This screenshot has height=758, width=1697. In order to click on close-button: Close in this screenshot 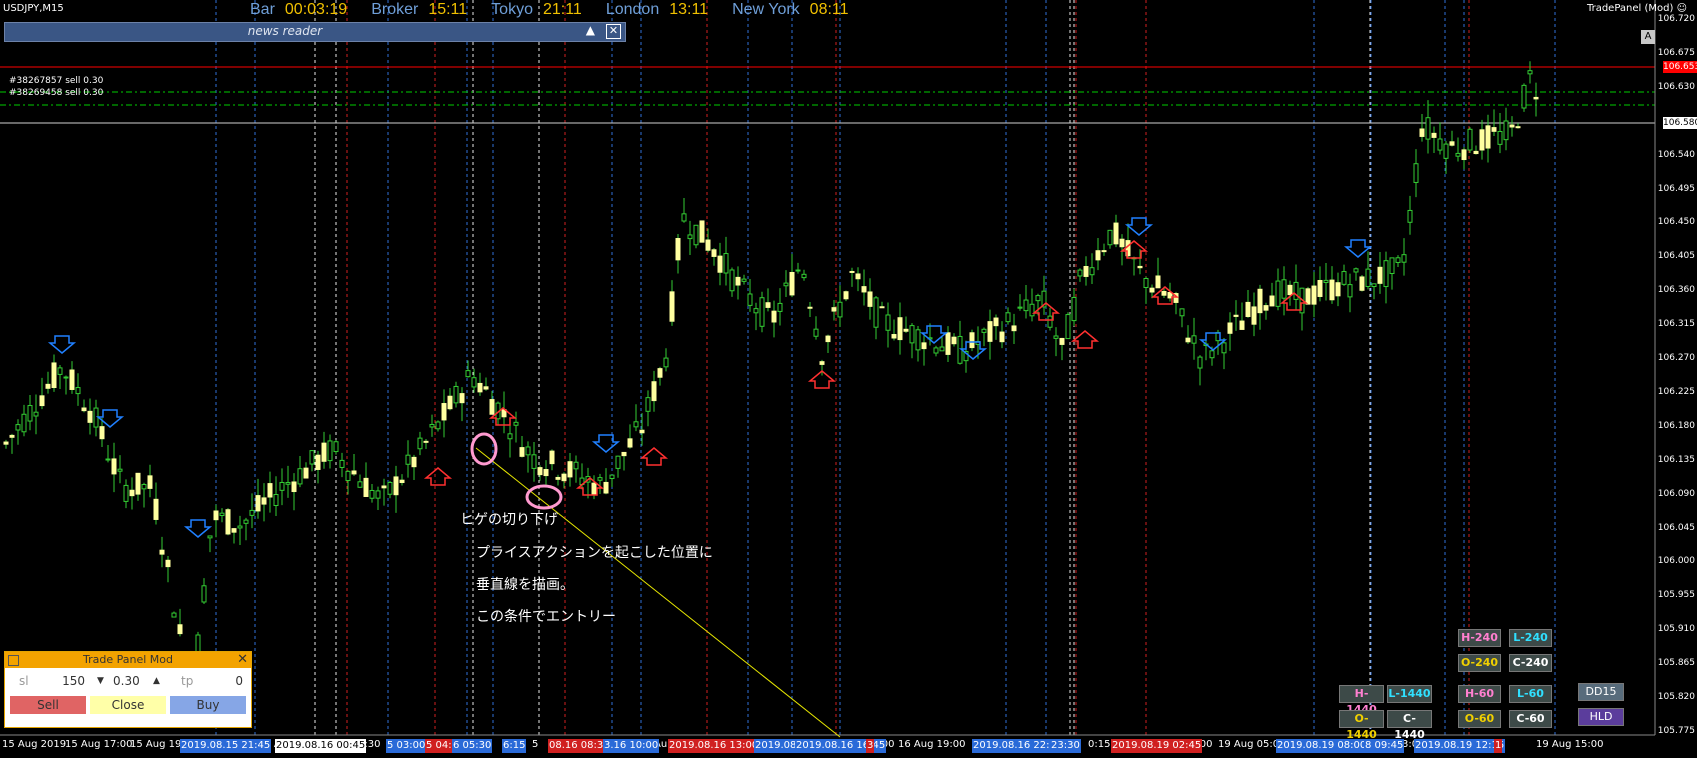, I will do `click(128, 705)`.